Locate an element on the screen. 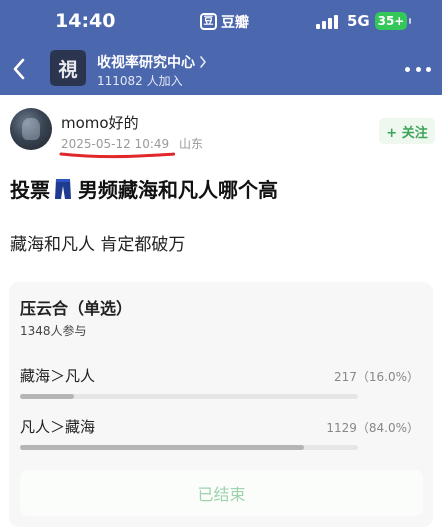 The width and height of the screenshot is (442, 527). more-button is located at coordinates (418, 69).